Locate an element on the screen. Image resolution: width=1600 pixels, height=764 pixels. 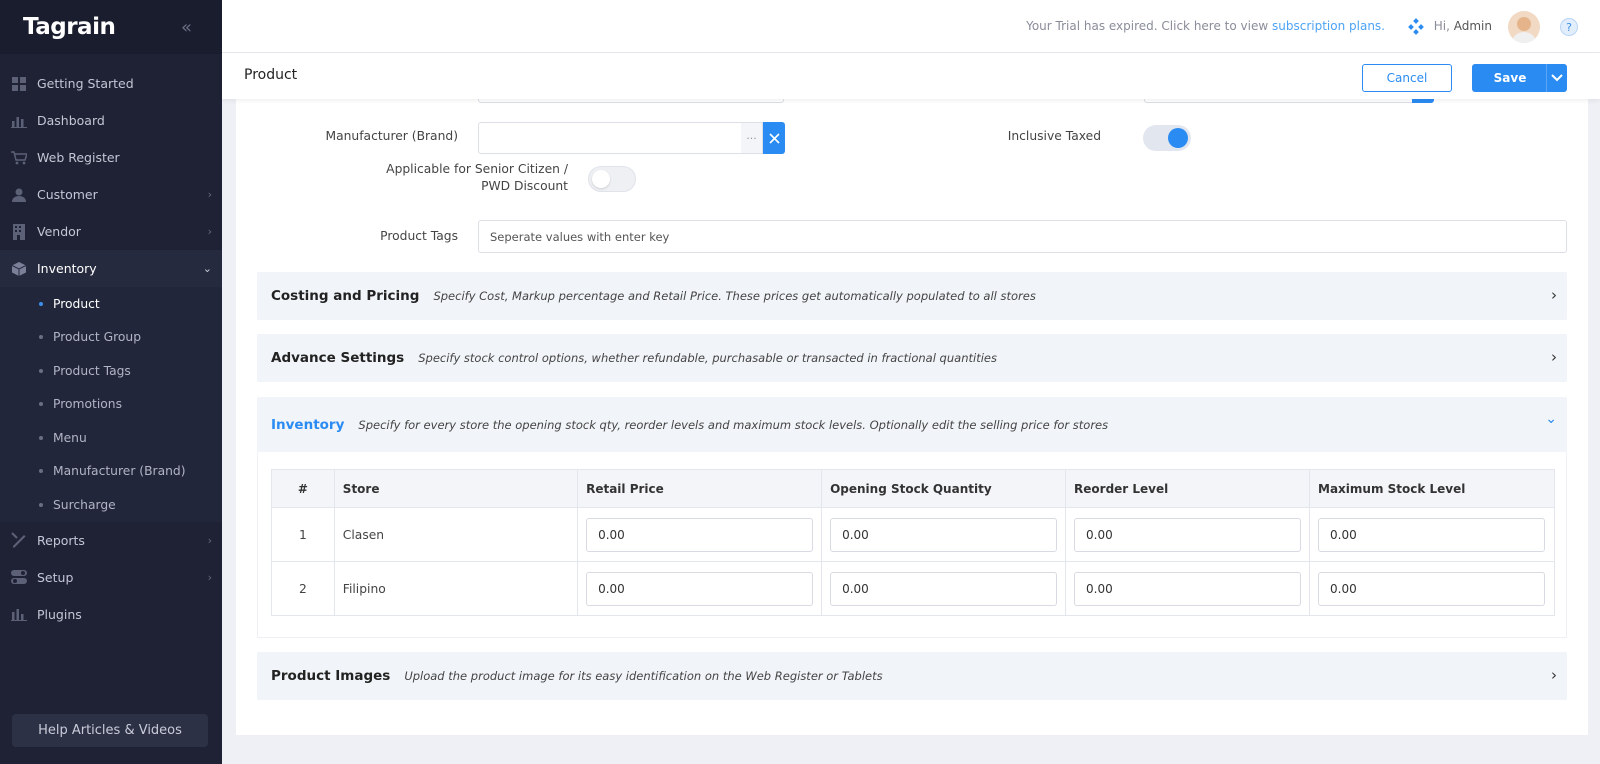
cart-icon is located at coordinates (19, 158).